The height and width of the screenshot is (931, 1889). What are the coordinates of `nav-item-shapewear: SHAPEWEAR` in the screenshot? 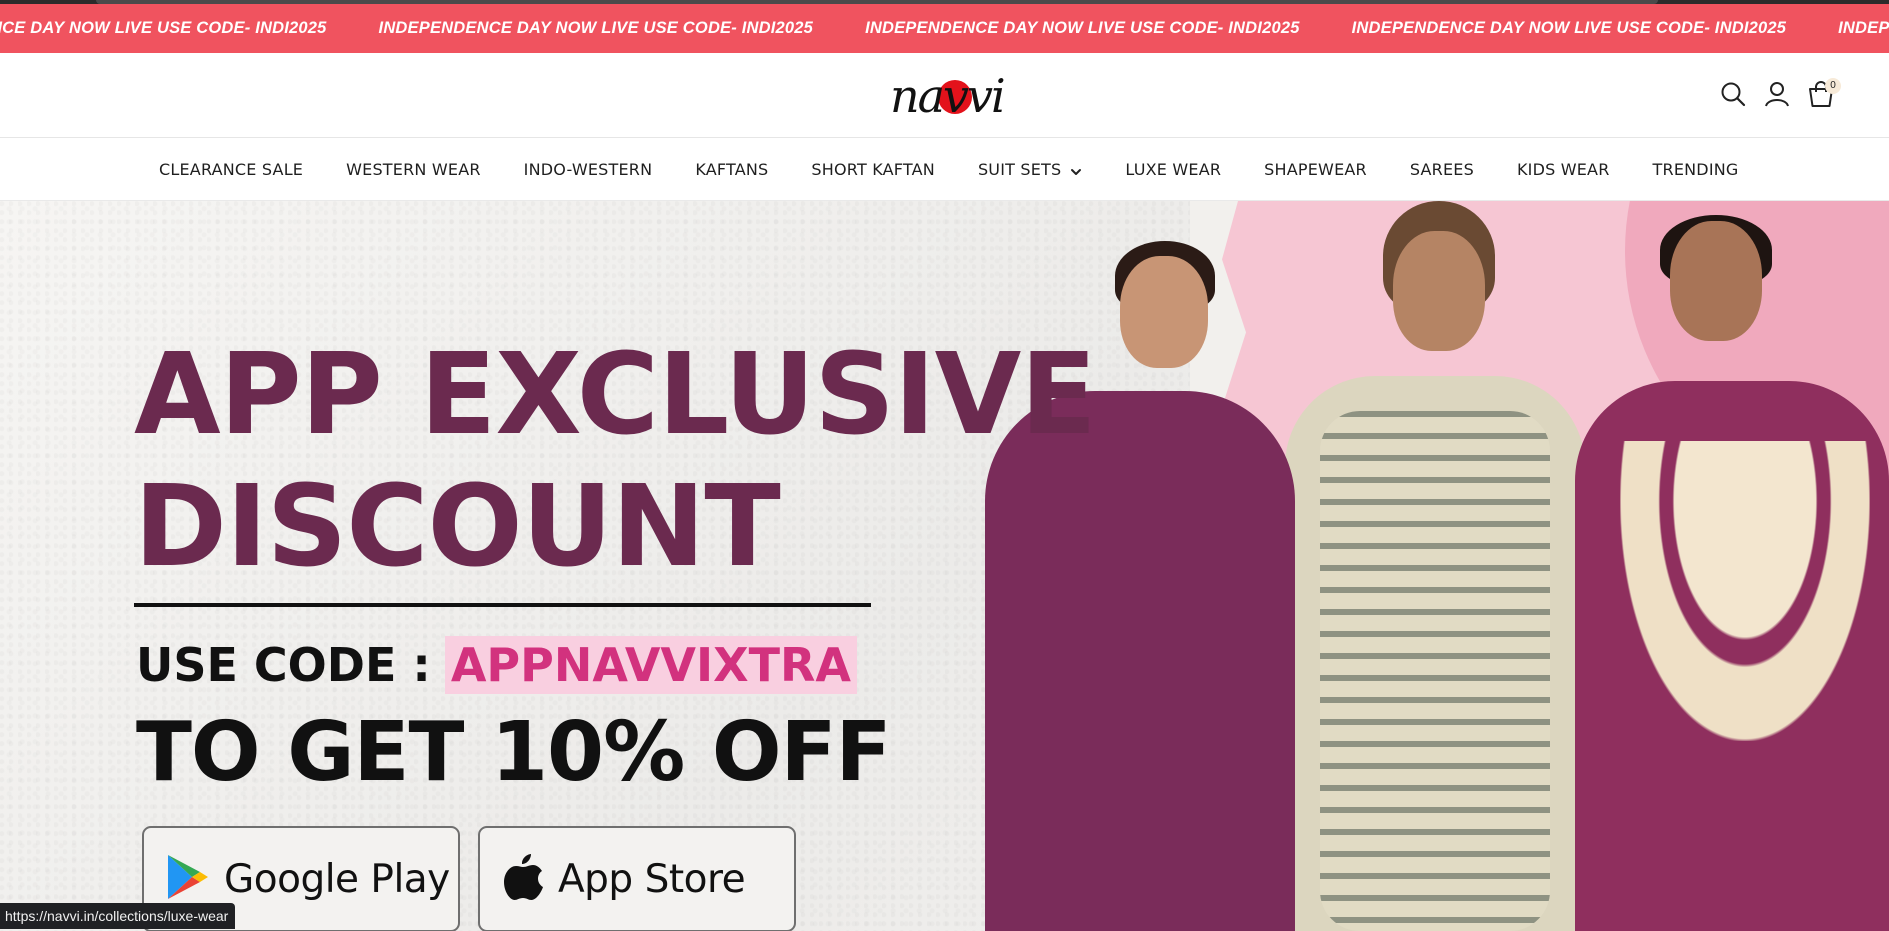 It's located at (1315, 169).